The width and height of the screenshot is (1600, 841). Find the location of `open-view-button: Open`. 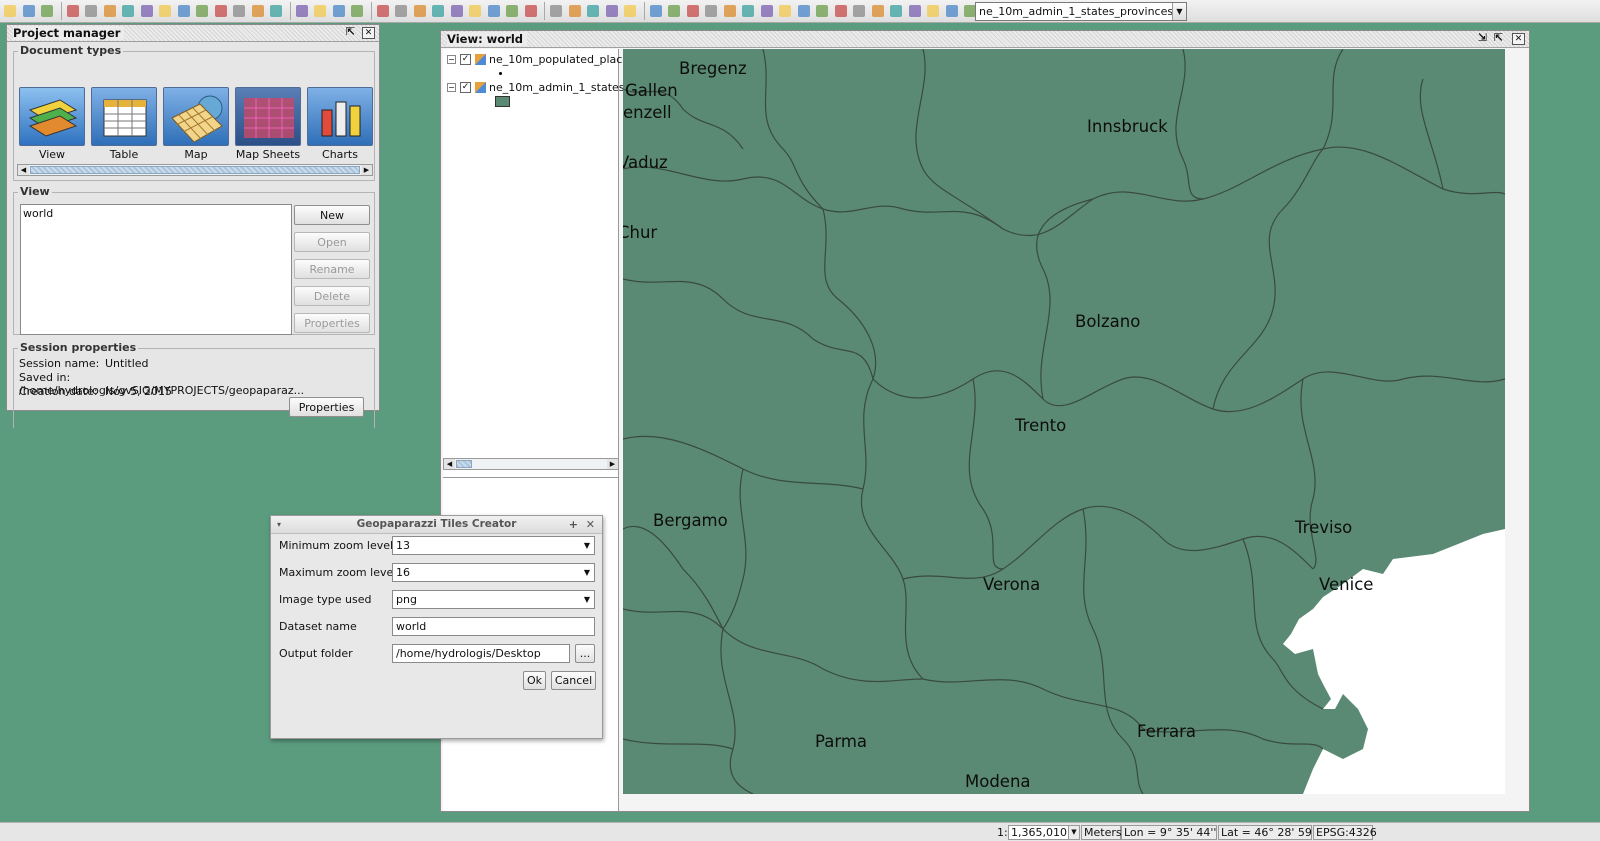

open-view-button: Open is located at coordinates (332, 242).